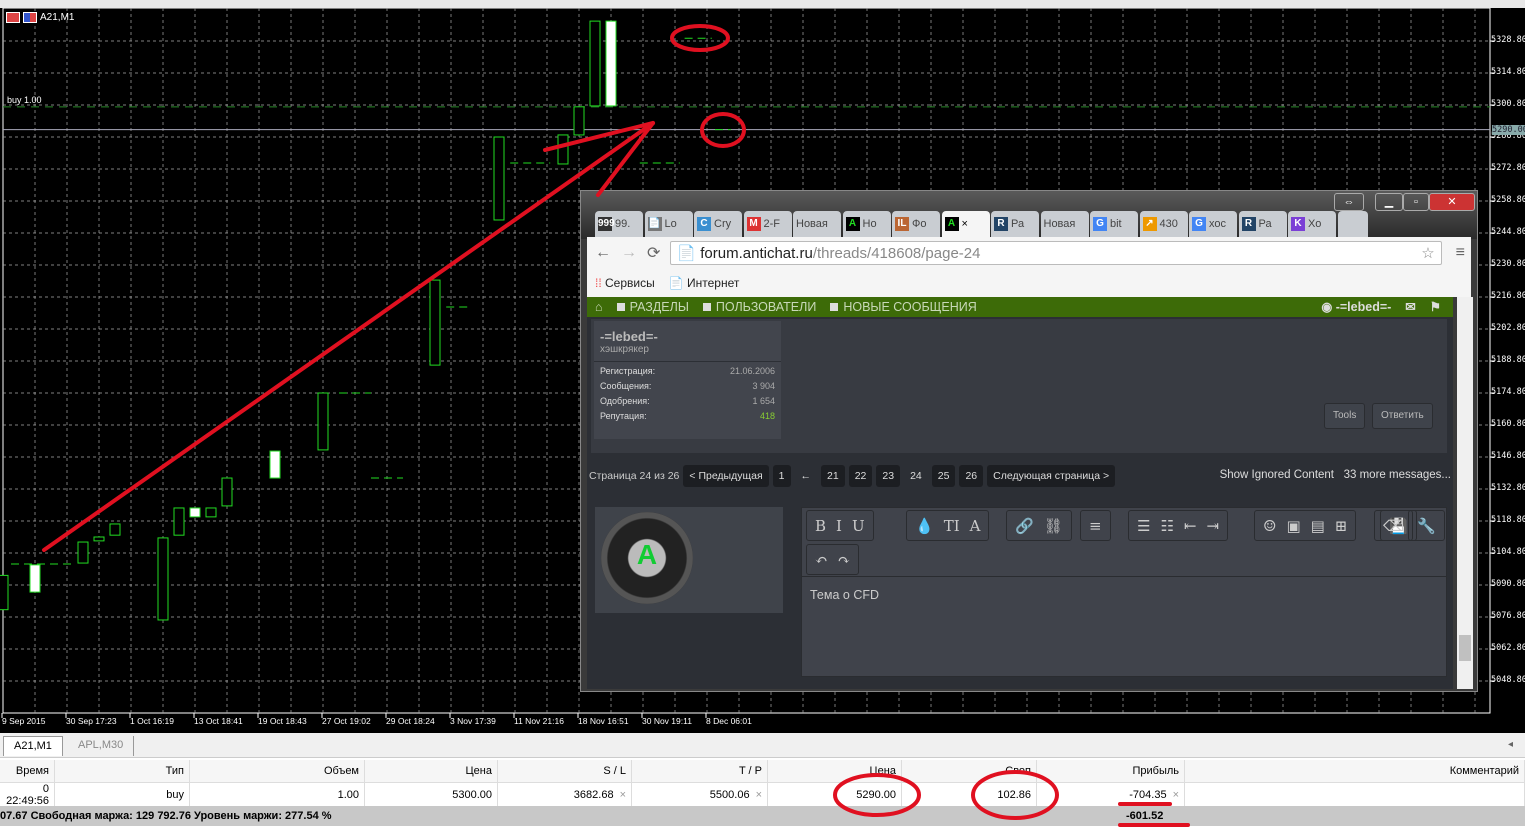 This screenshot has height=830, width=1525. Describe the element at coordinates (652, 307) in the screenshot. I see `nav-sections: РАЗДЕЛЫ` at that location.